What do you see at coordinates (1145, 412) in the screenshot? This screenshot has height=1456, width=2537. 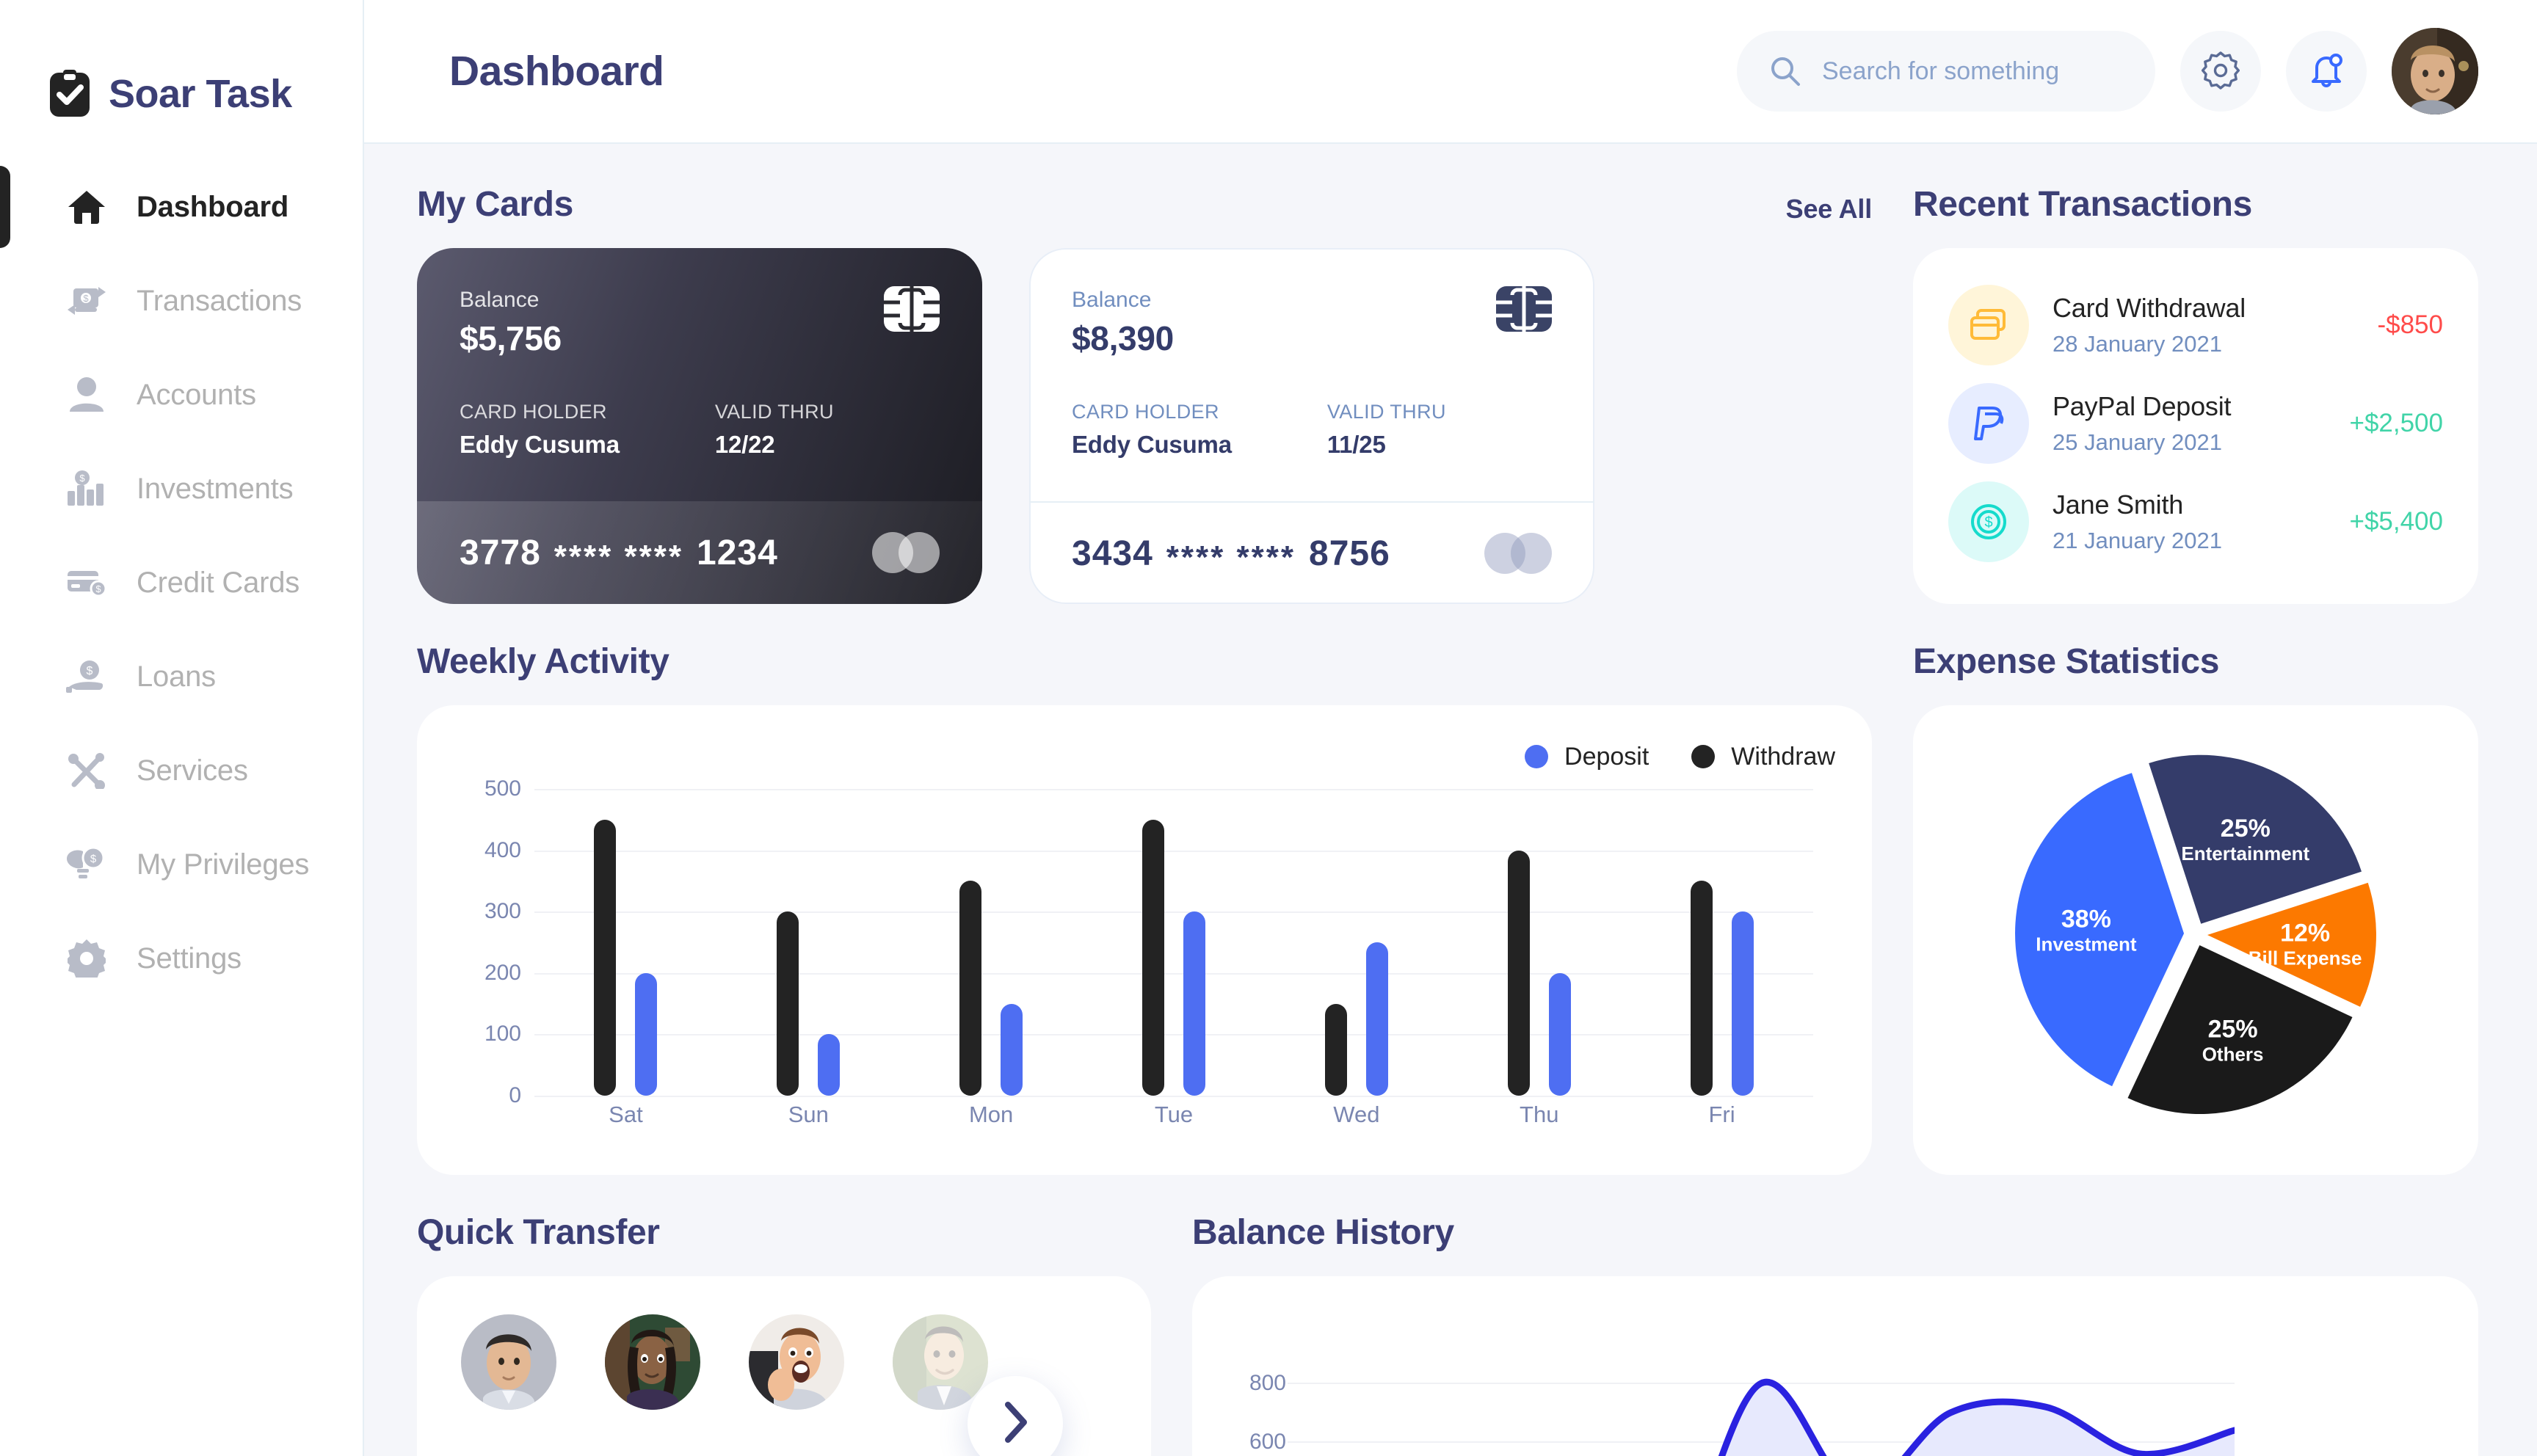 I see `card-holder-label: CARD HOLDER` at bounding box center [1145, 412].